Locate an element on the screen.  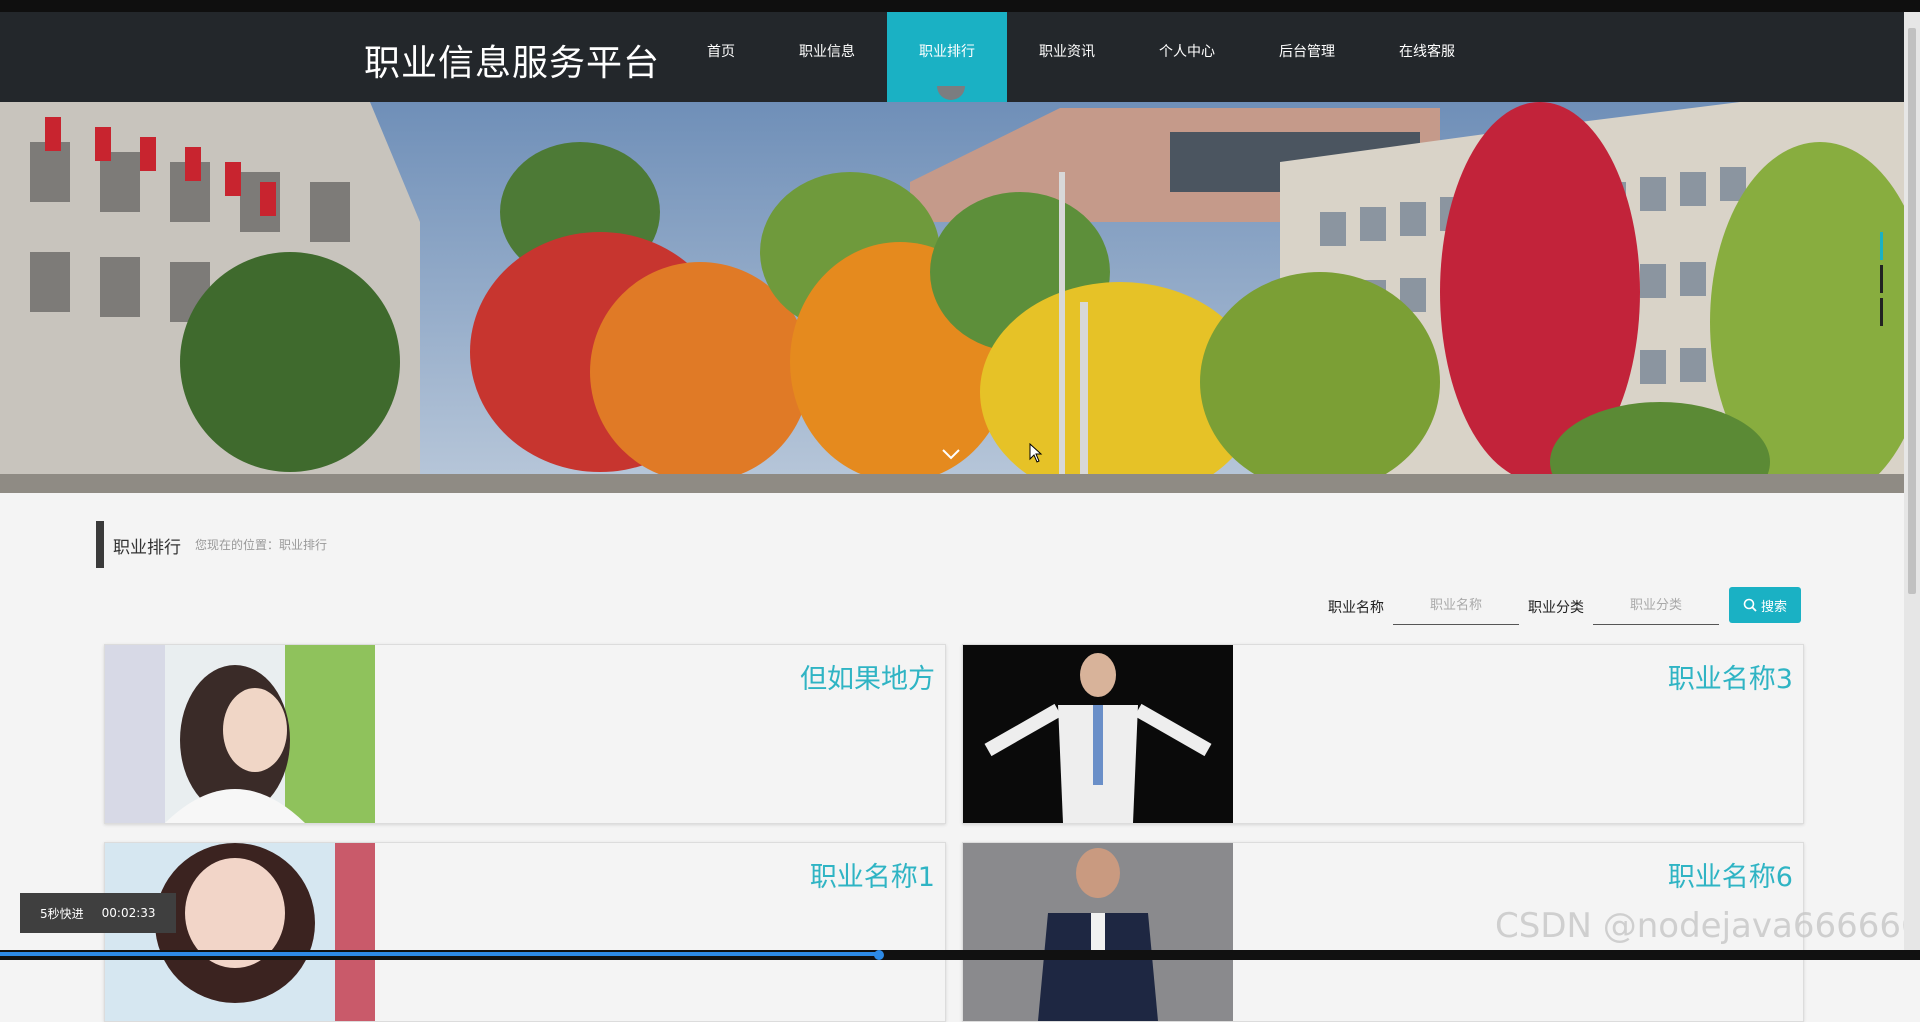
search-button: 搜索 is located at coordinates (1765, 605).